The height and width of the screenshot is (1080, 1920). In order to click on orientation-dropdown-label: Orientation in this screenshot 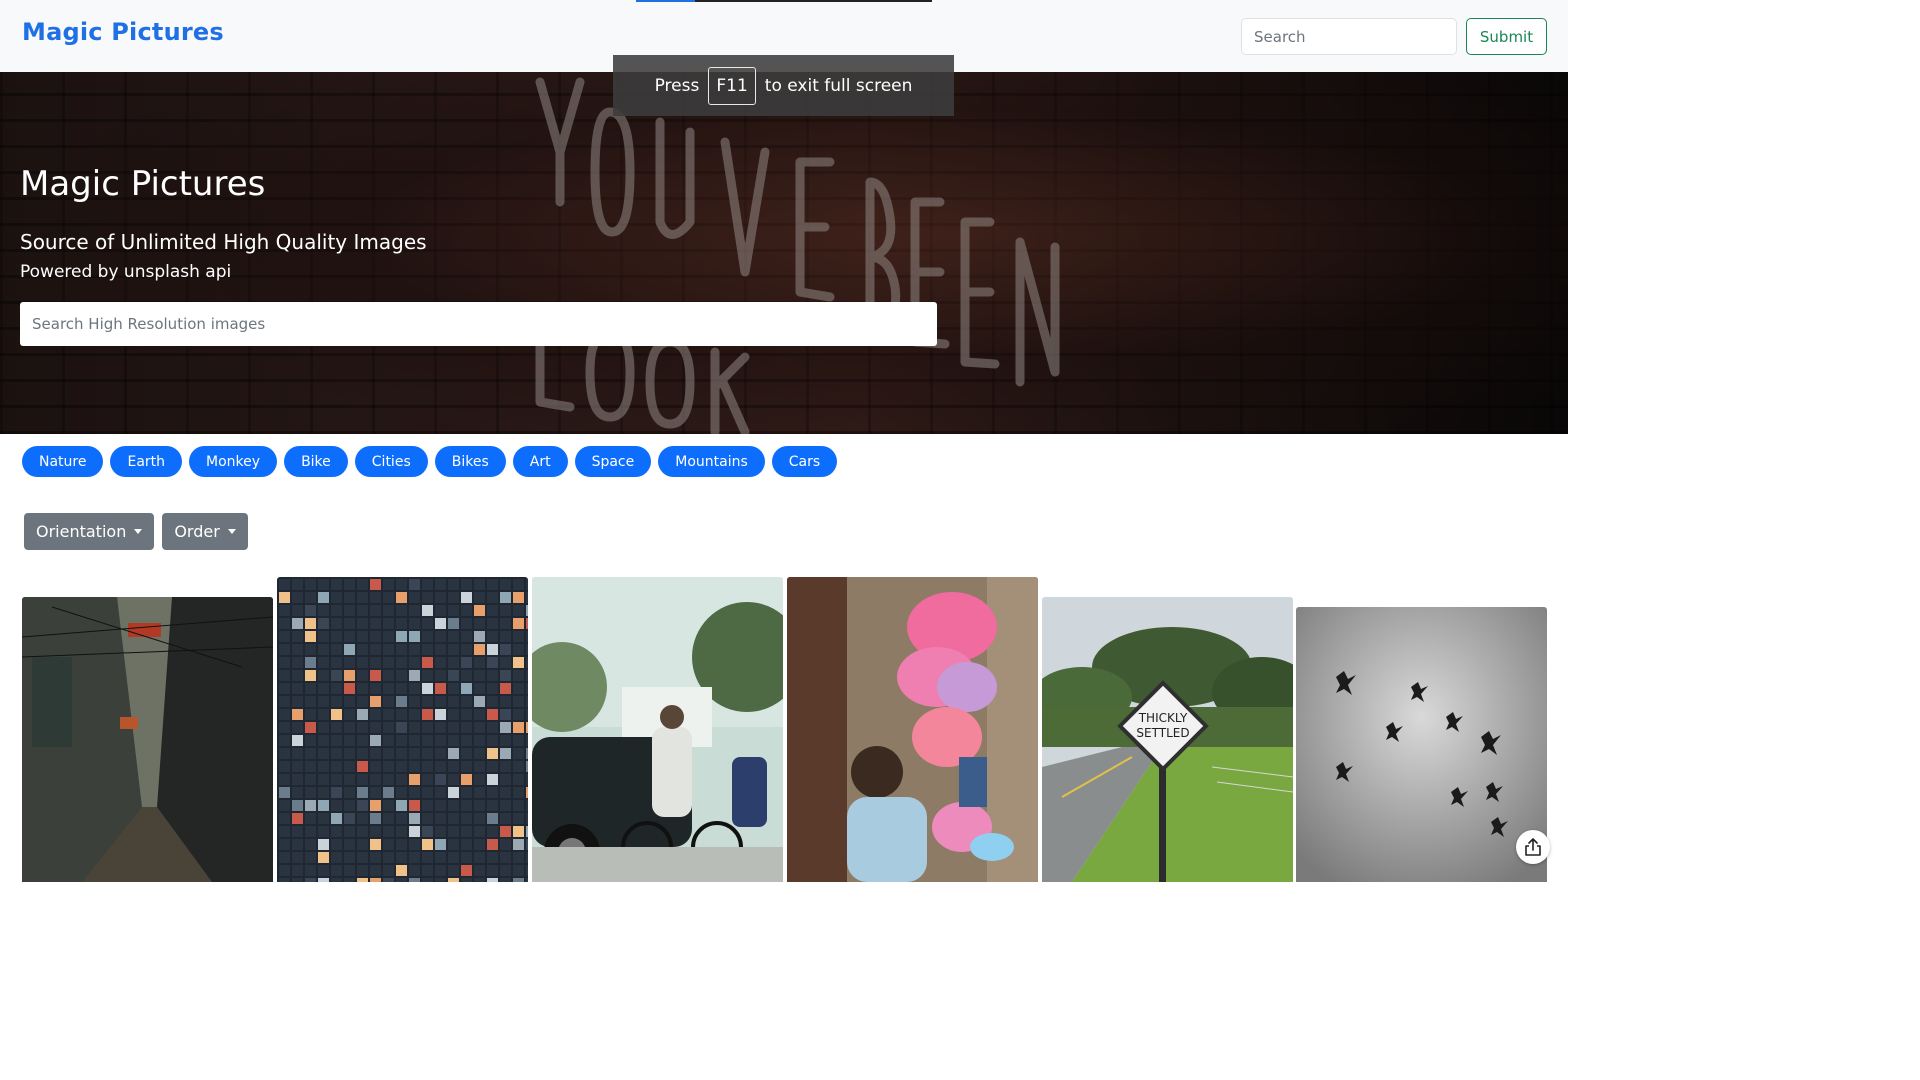, I will do `click(81, 531)`.